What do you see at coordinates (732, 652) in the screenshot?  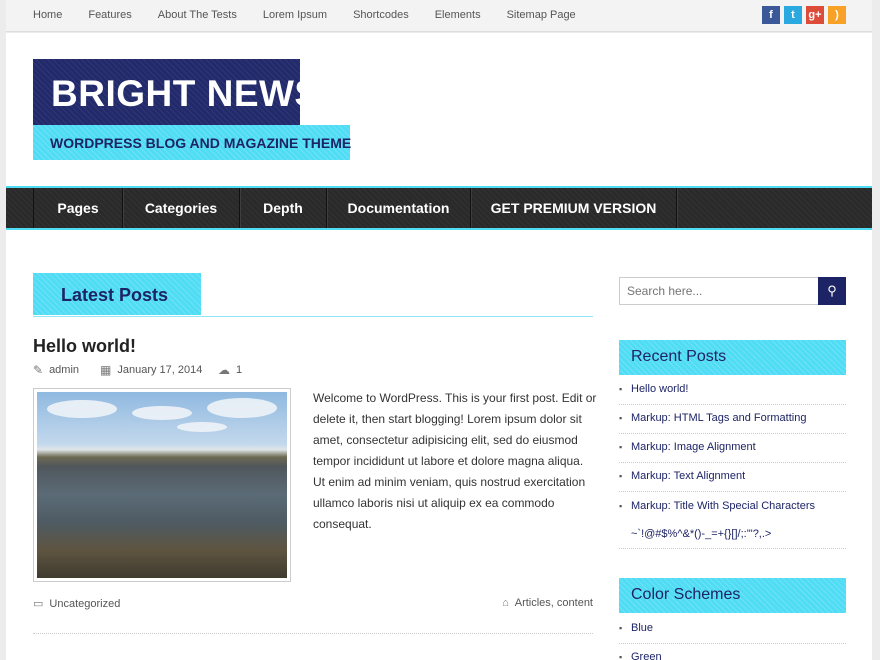 I see `scheme-item: Green` at bounding box center [732, 652].